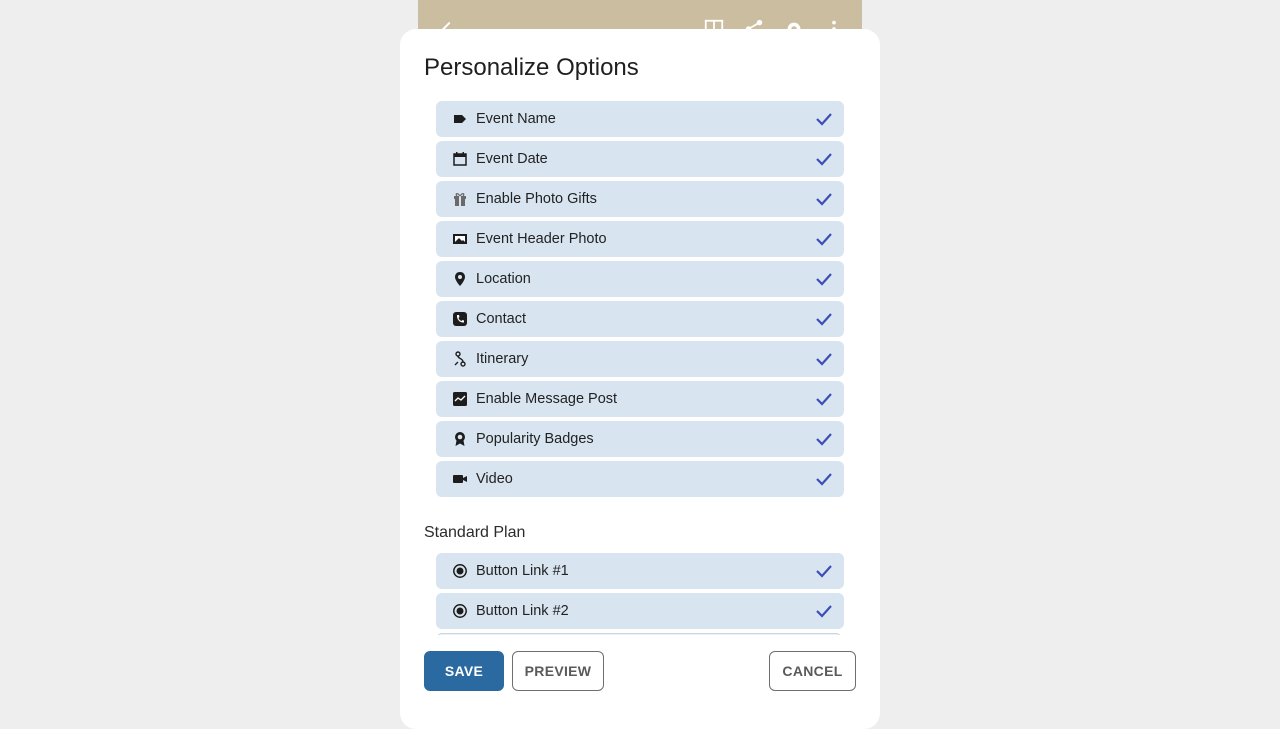 This screenshot has height=729, width=1280. What do you see at coordinates (640, 611) in the screenshot?
I see `option-button-link-2: Button Link #2` at bounding box center [640, 611].